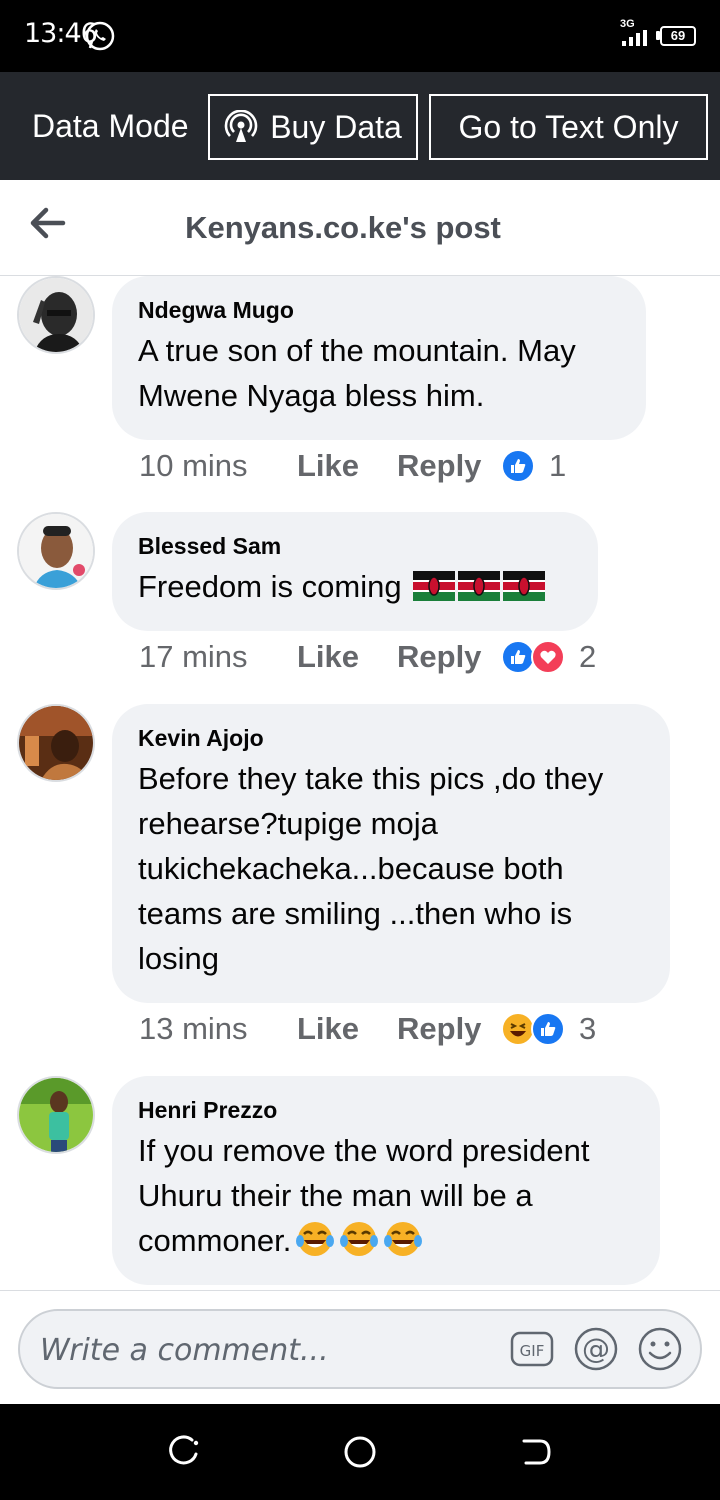  What do you see at coordinates (518, 1029) in the screenshot?
I see `haha-reaction-icon` at bounding box center [518, 1029].